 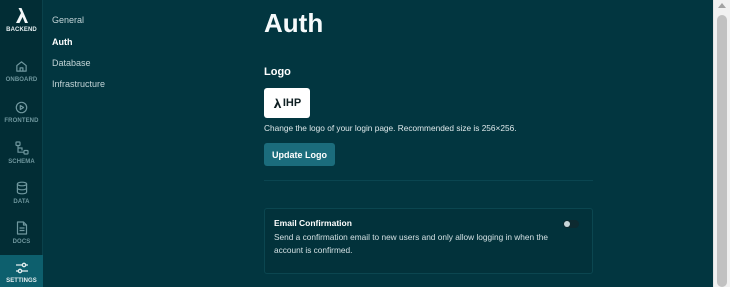 What do you see at coordinates (567, 224) in the screenshot?
I see `toggle-knob` at bounding box center [567, 224].